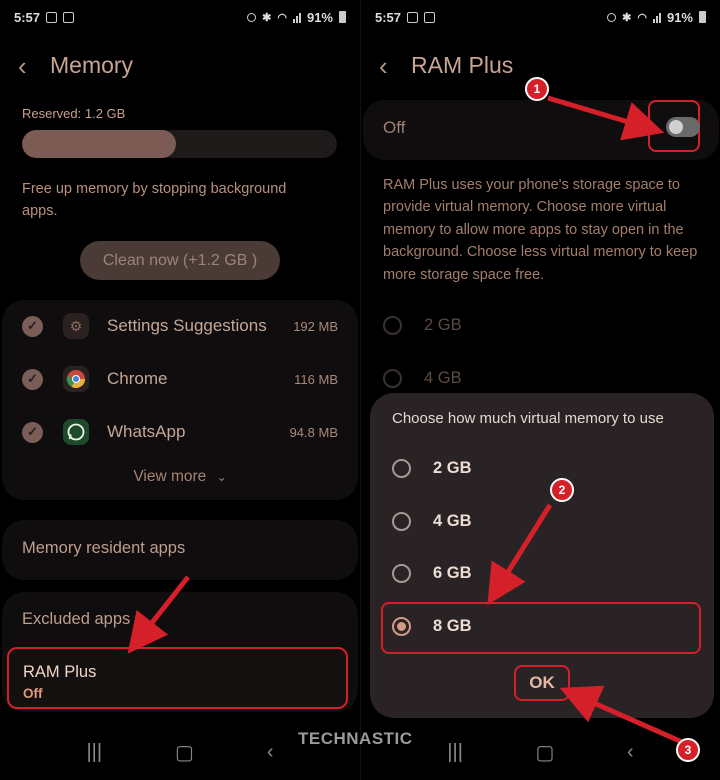 This screenshot has width=720, height=780. I want to click on ram-plus-header: ‹ RAM Plus, so click(446, 65).